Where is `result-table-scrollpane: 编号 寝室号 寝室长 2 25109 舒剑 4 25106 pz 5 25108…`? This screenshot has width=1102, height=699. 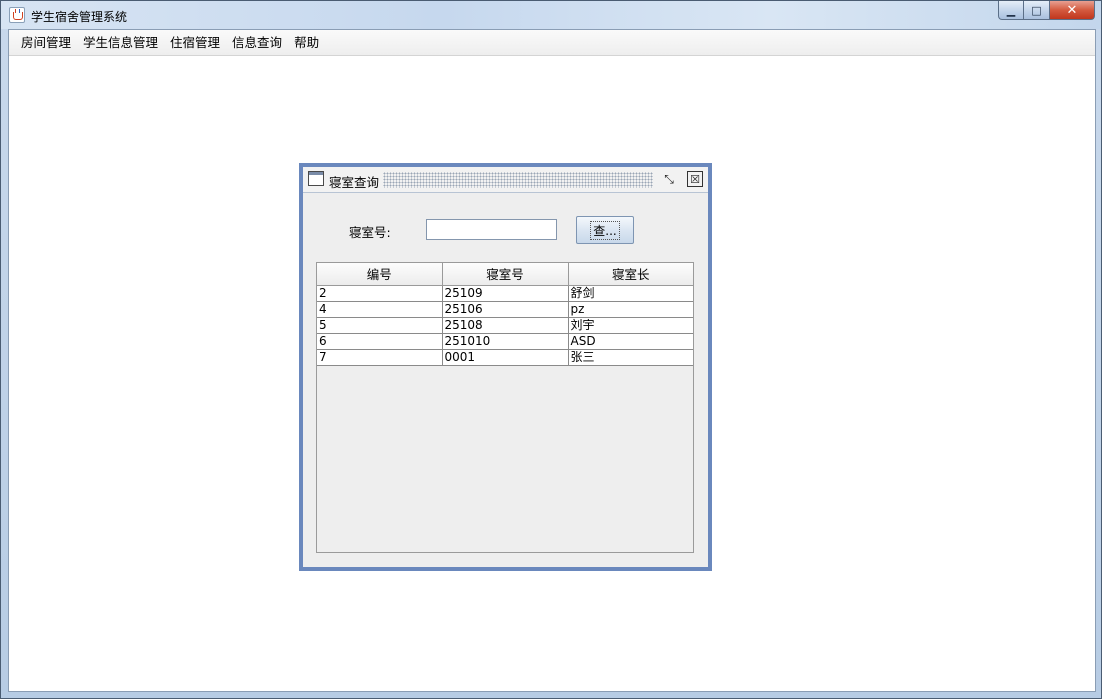 result-table-scrollpane: 编号 寝室号 寝室长 2 25109 舒剑 4 25106 pz 5 25108… is located at coordinates (505, 407).